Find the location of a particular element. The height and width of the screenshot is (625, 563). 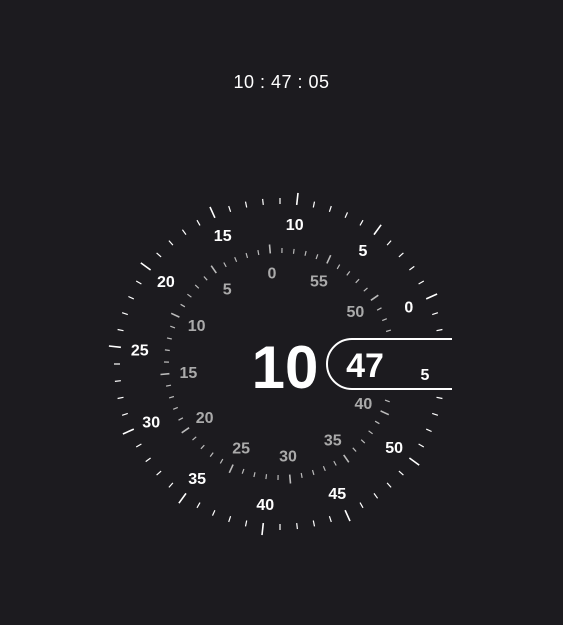

outer-ring-label: 35 is located at coordinates (197, 479).